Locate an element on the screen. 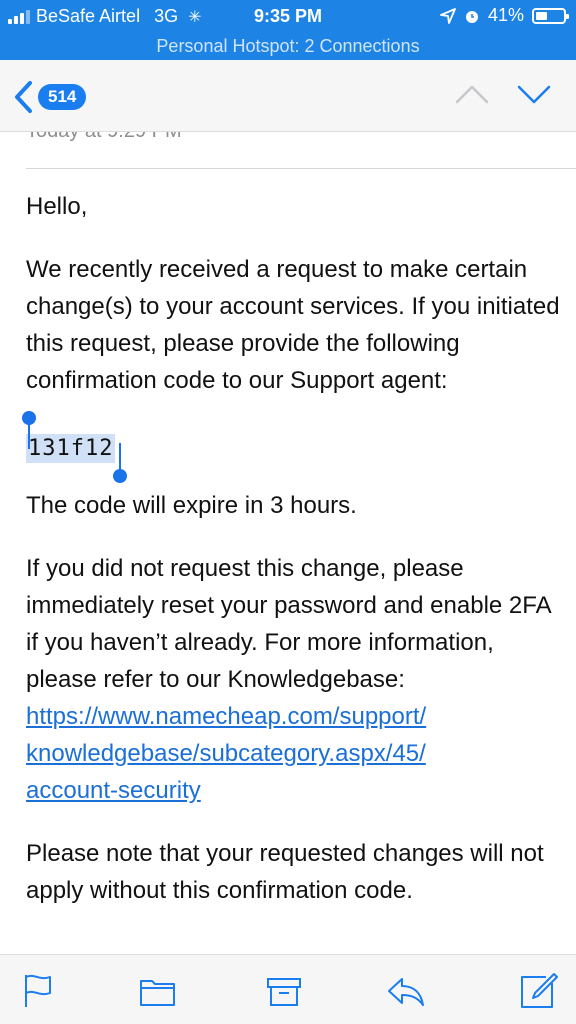  unread-count-badge: 514 is located at coordinates (62, 97).